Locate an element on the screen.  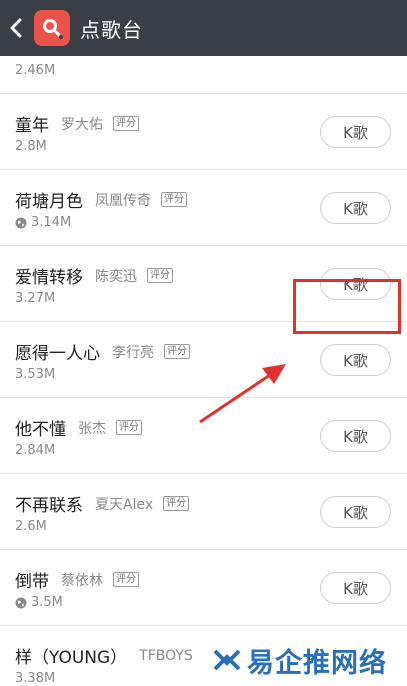
watermark-logo-icon is located at coordinates (227, 660).